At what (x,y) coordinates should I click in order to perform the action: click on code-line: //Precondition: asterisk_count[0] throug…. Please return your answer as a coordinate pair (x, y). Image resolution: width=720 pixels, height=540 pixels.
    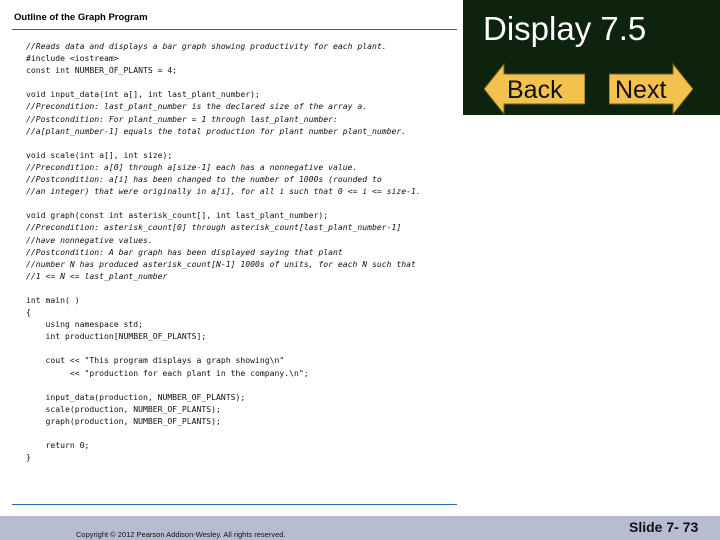
    Looking at the image, I should click on (214, 227).